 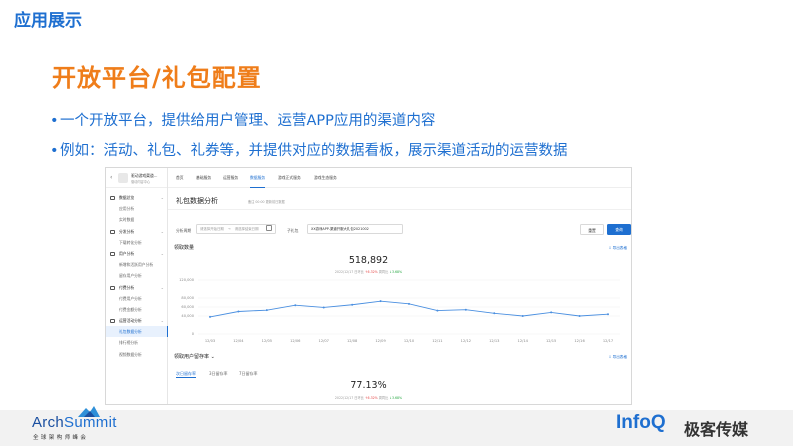 I want to click on section2-title: 领取用户留存率 ⌄, so click(x=194, y=356).